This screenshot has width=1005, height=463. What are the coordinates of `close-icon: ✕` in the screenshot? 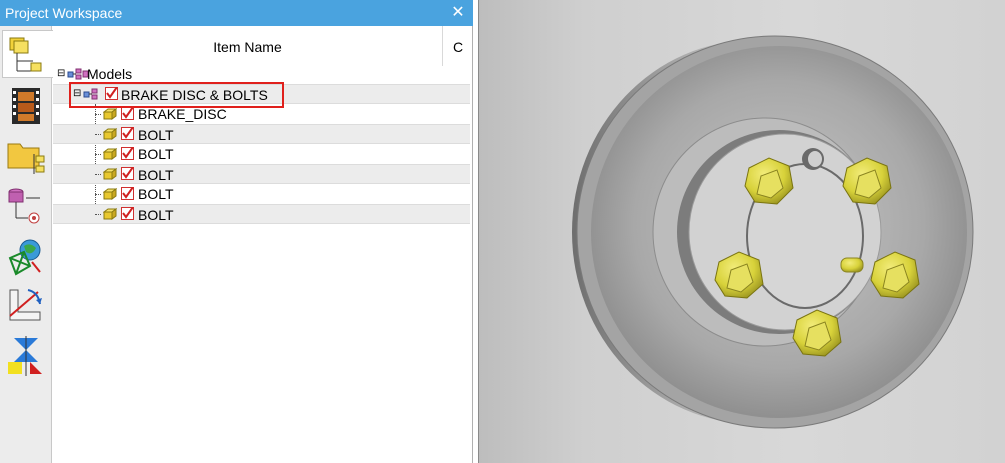 It's located at (458, 13).